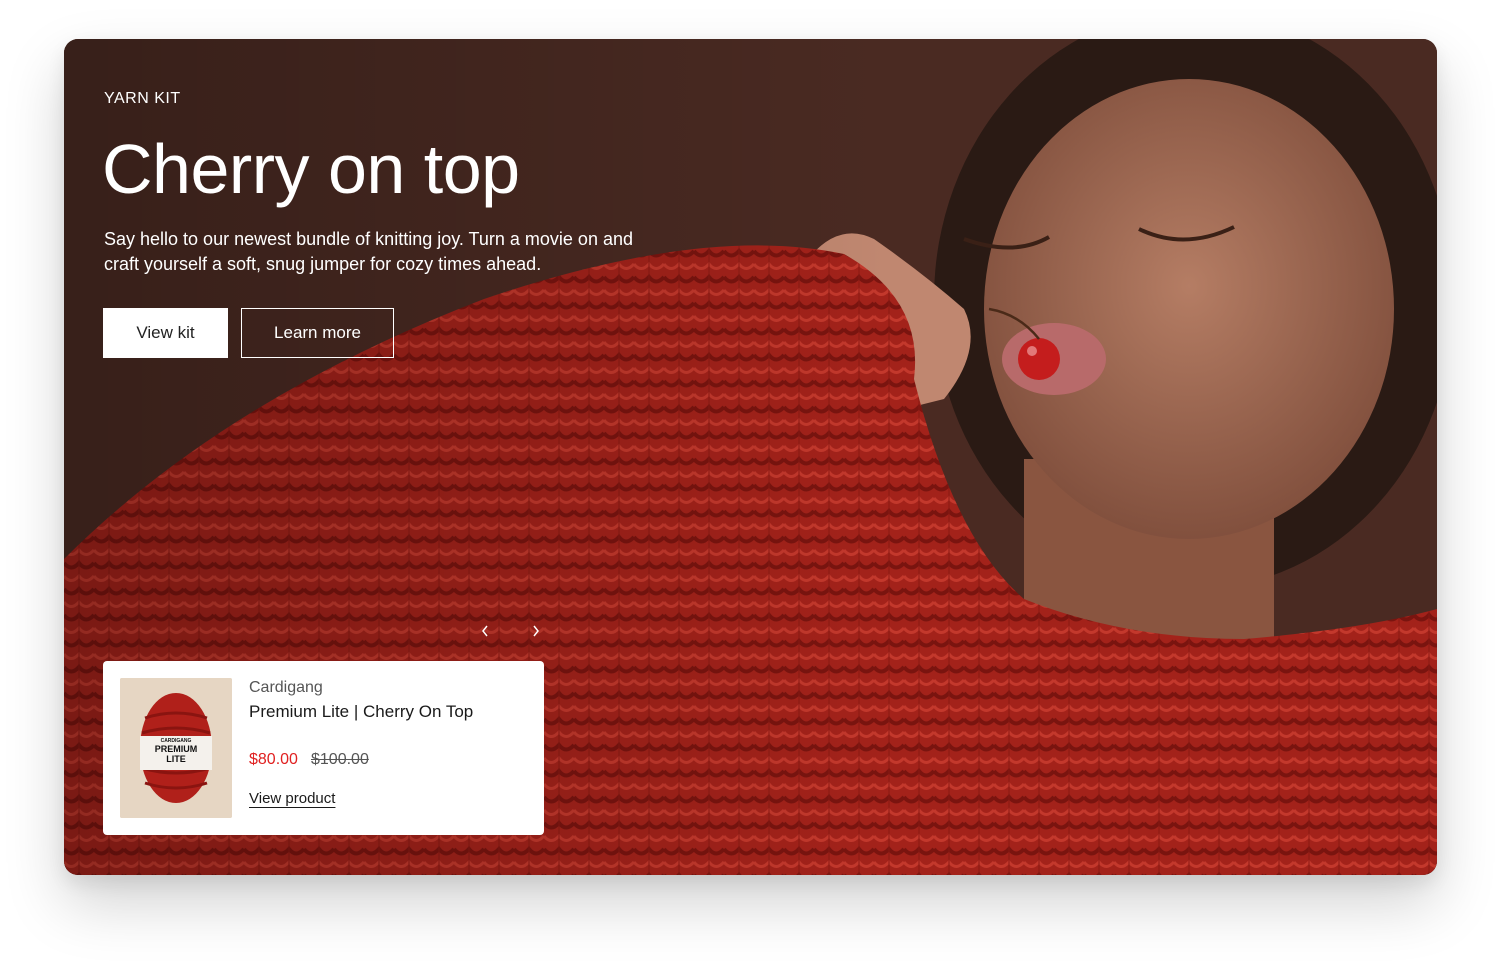 The height and width of the screenshot is (963, 1500). What do you see at coordinates (292, 798) in the screenshot?
I see `view-product-link: View product` at bounding box center [292, 798].